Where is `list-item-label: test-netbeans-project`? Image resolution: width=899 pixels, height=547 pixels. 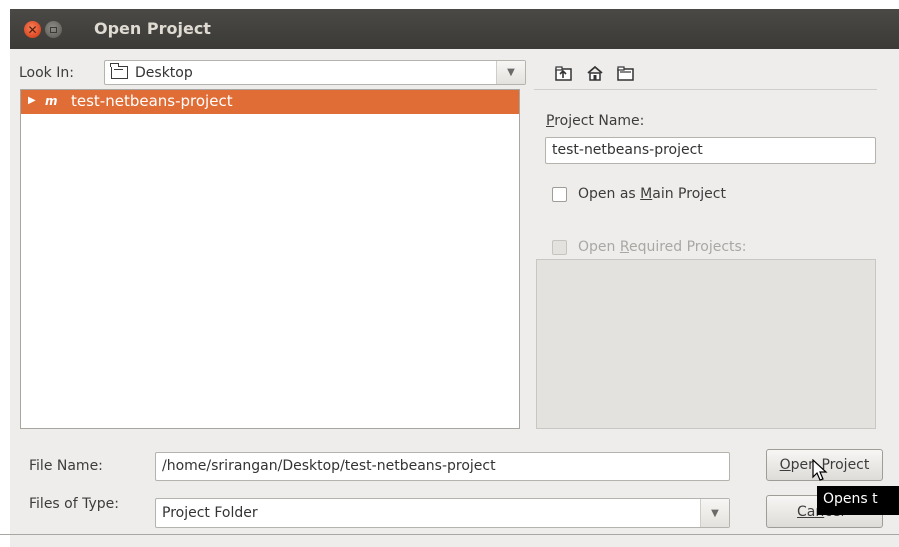 list-item-label: test-netbeans-project is located at coordinates (152, 101).